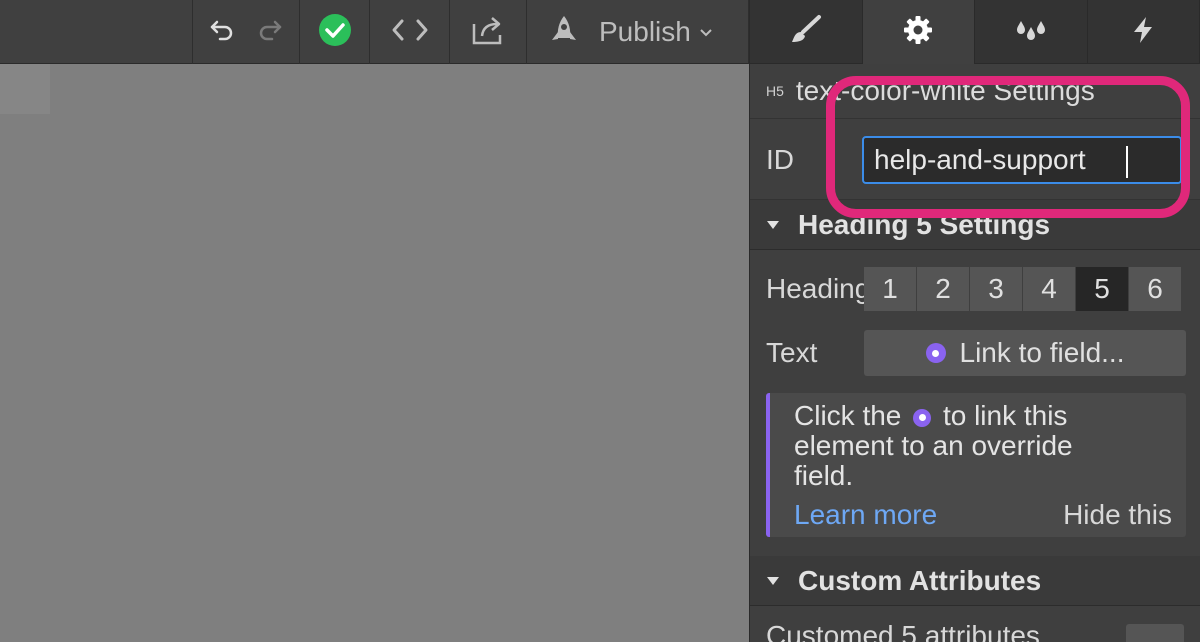 Image resolution: width=1200 pixels, height=642 pixels. I want to click on top-toolbar: Publish, so click(374, 32).